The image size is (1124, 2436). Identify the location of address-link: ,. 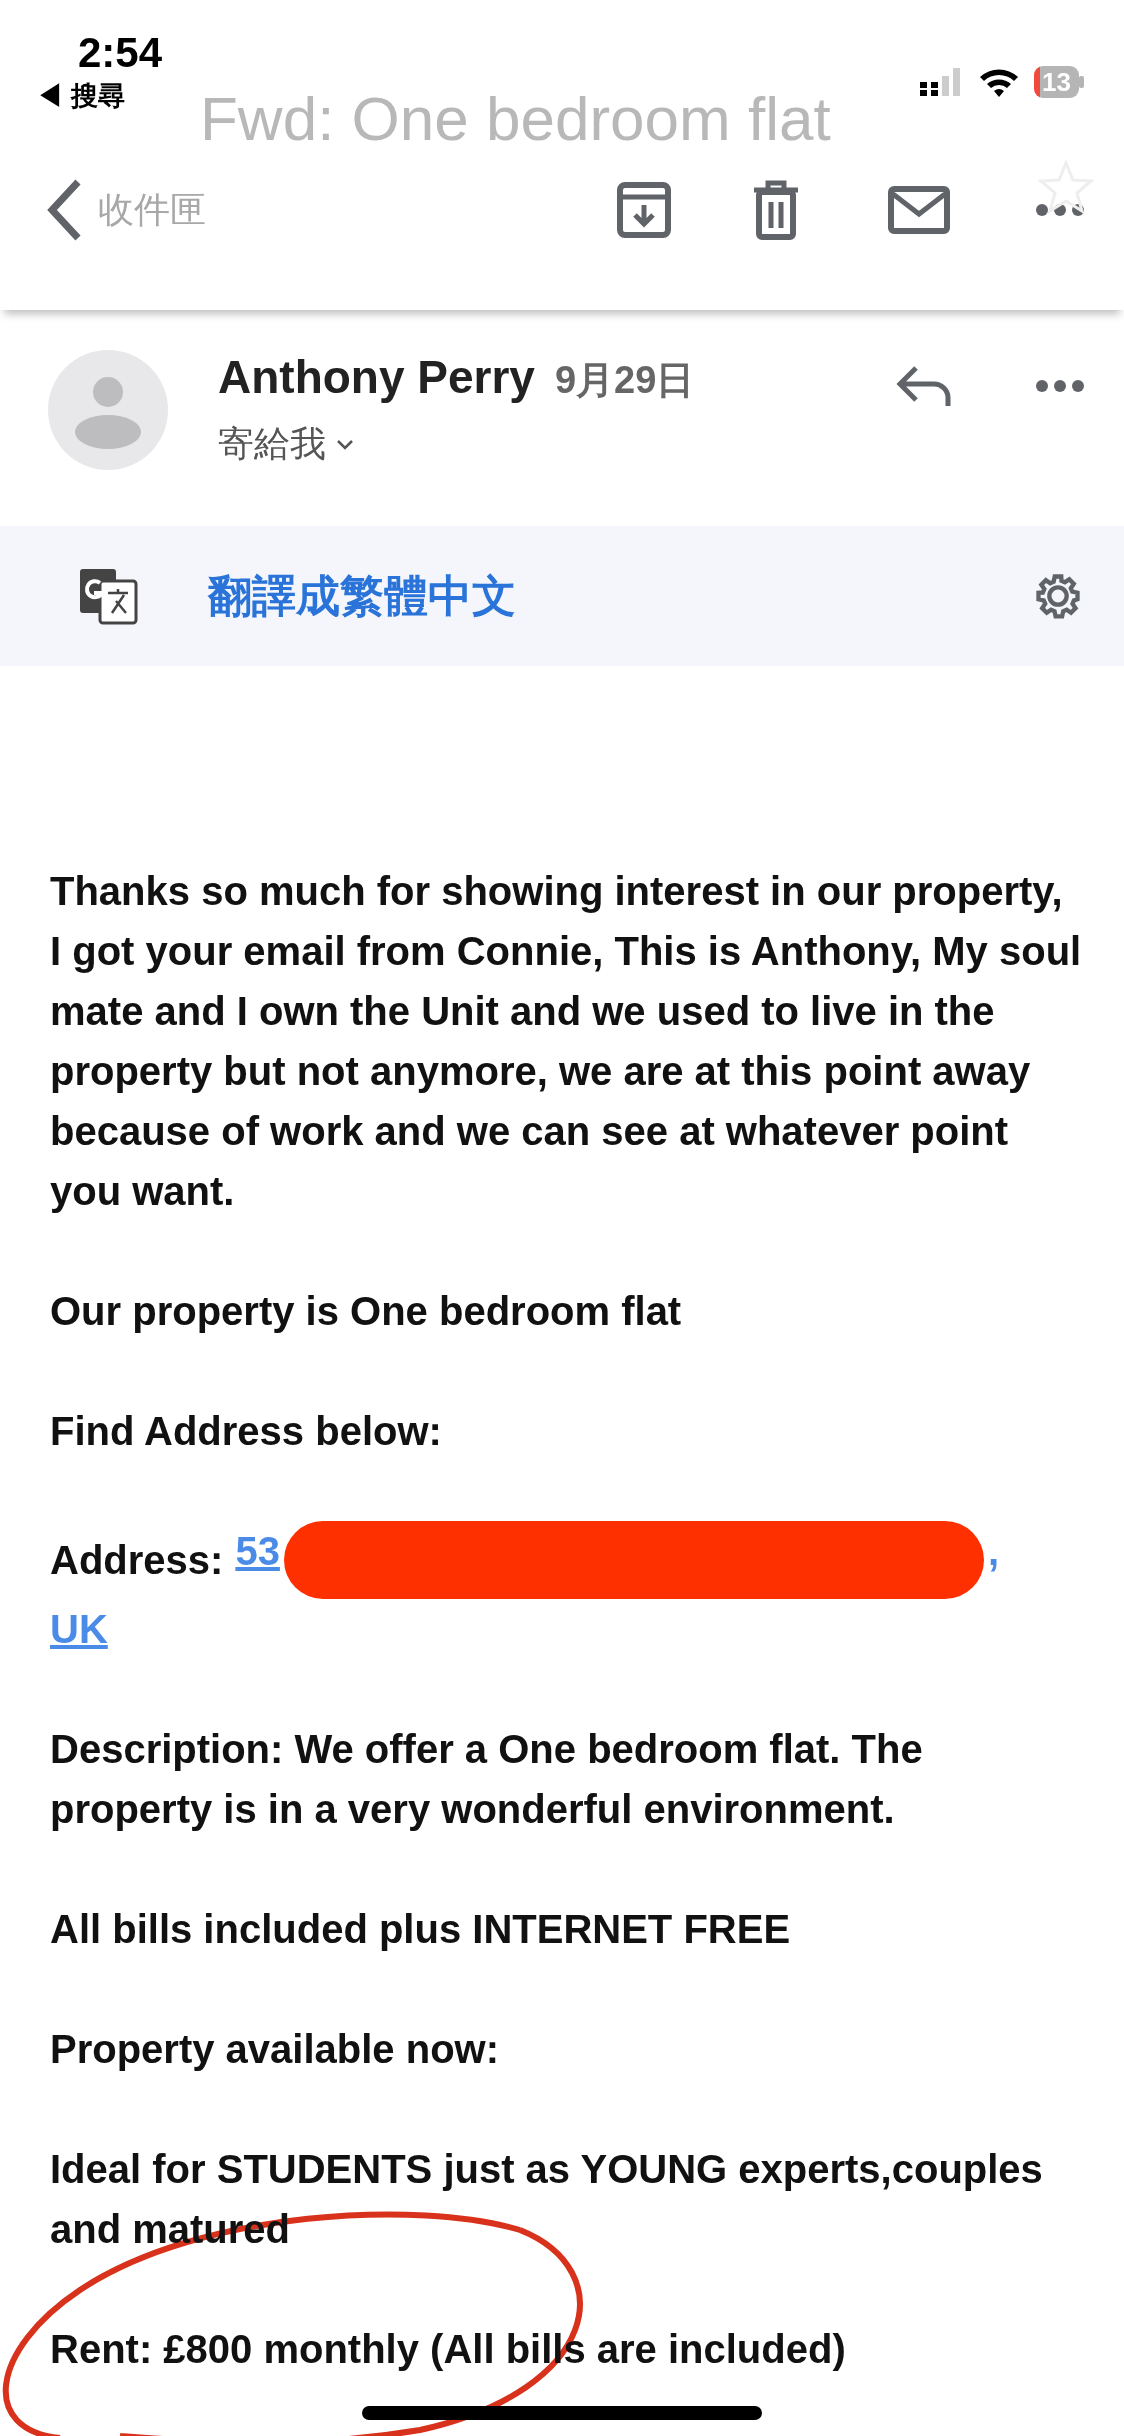
(993, 1551).